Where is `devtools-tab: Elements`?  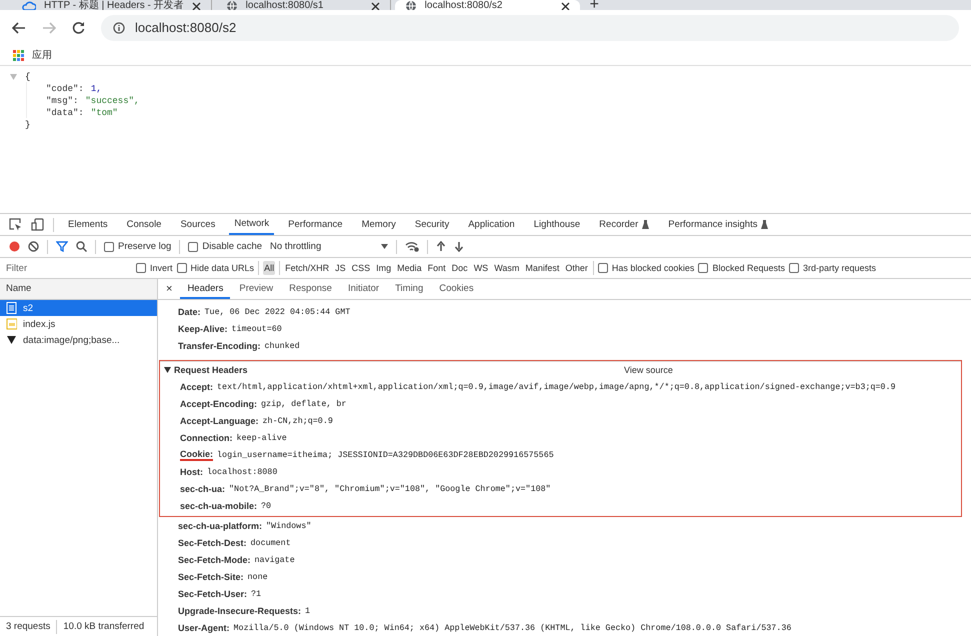
devtools-tab: Elements is located at coordinates (88, 224).